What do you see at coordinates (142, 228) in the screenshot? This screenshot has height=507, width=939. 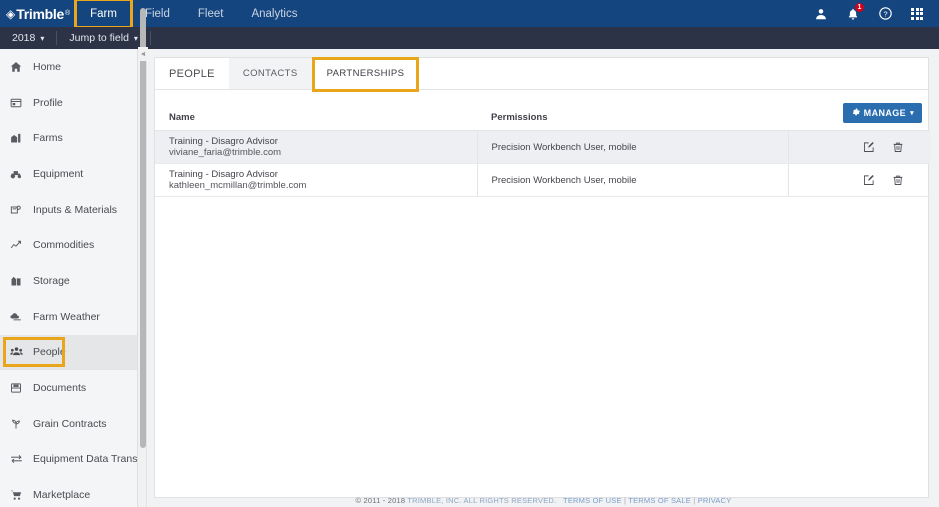 I see `sidebar-scrollbar-thumb` at bounding box center [142, 228].